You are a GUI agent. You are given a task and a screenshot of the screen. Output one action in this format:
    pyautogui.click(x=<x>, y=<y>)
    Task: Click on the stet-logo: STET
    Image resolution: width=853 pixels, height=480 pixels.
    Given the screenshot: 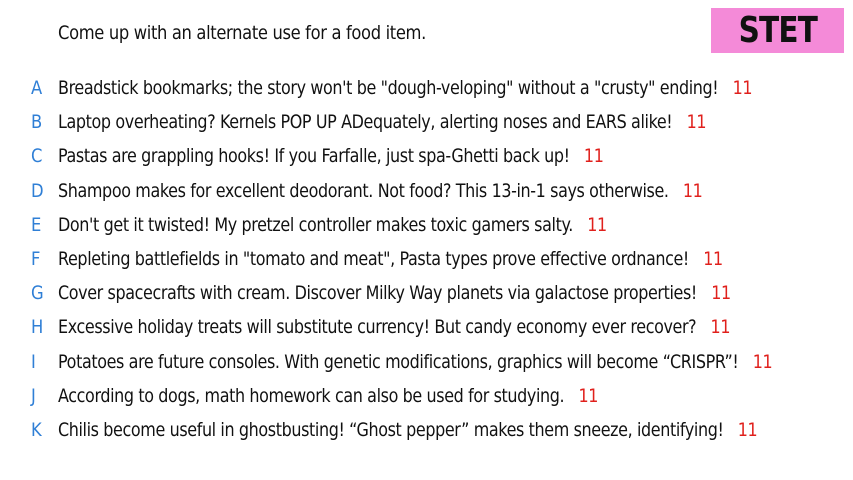 What is the action you would take?
    pyautogui.click(x=777, y=30)
    